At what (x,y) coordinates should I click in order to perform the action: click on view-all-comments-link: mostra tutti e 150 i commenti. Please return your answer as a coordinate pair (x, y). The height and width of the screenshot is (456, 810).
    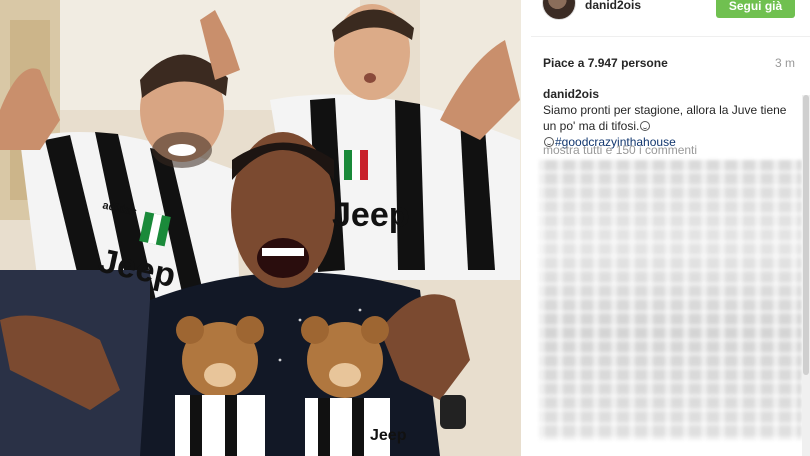
    Looking at the image, I should click on (620, 150).